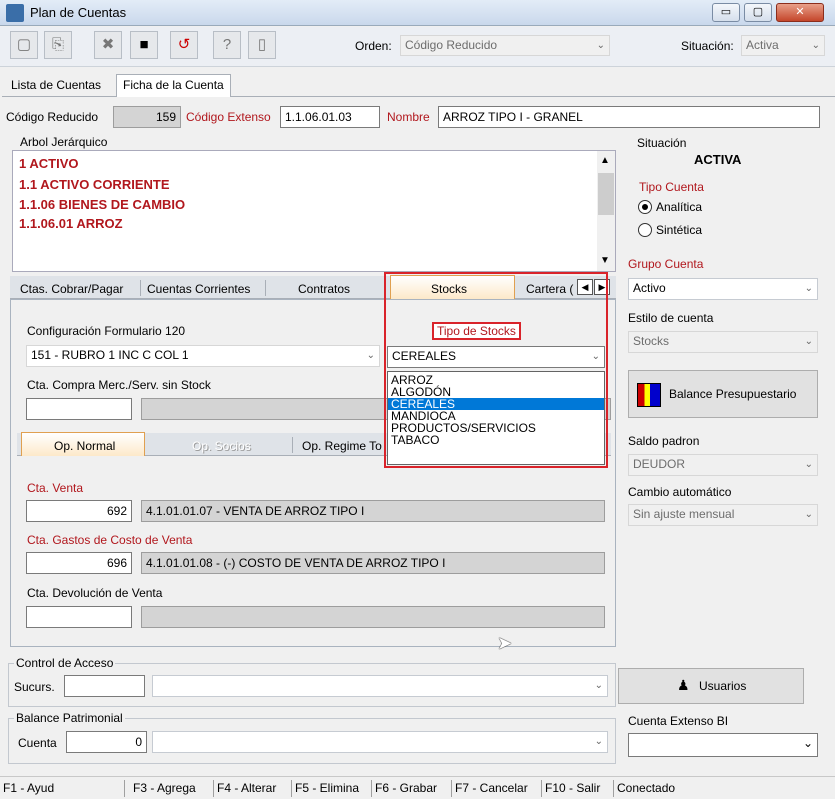 Image resolution: width=835 pixels, height=799 pixels. Describe the element at coordinates (106, 331) in the screenshot. I see `config-formulario-label: Configuración Formulario 120` at that location.